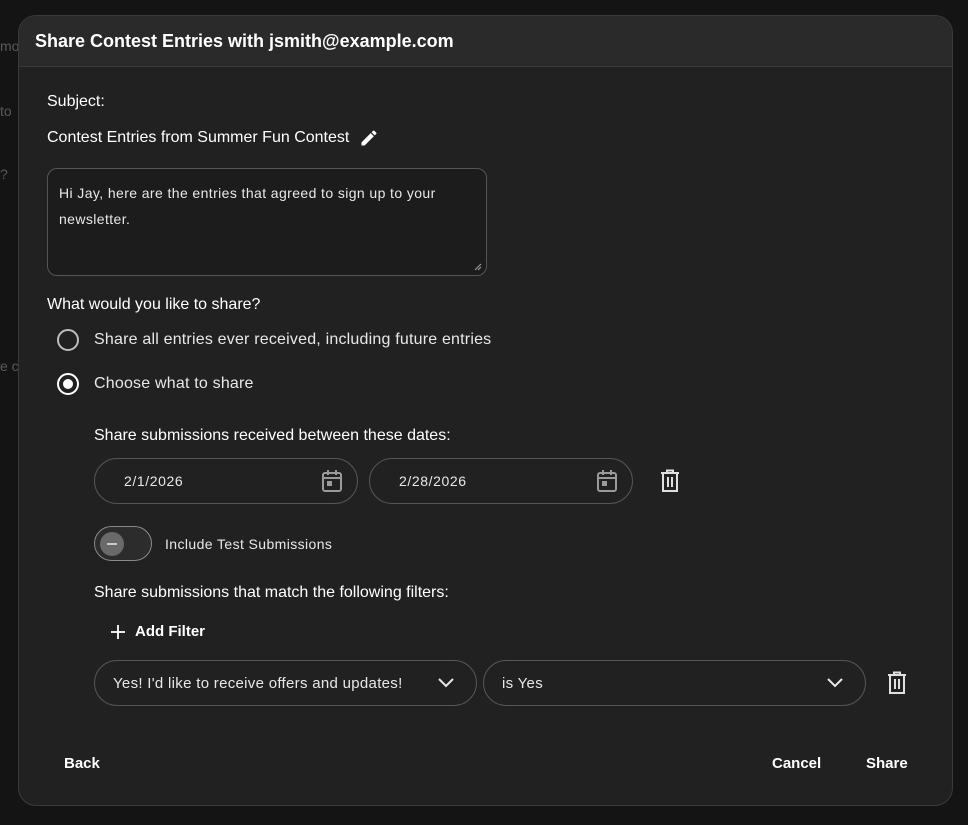  I want to click on option-choose: Choose what to share, so click(155, 384).